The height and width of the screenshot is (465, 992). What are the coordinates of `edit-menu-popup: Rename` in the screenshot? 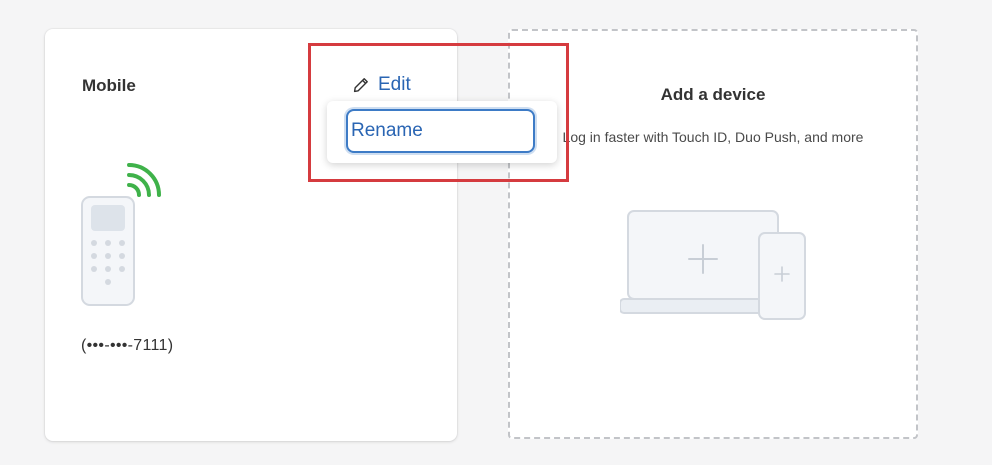 It's located at (442, 132).